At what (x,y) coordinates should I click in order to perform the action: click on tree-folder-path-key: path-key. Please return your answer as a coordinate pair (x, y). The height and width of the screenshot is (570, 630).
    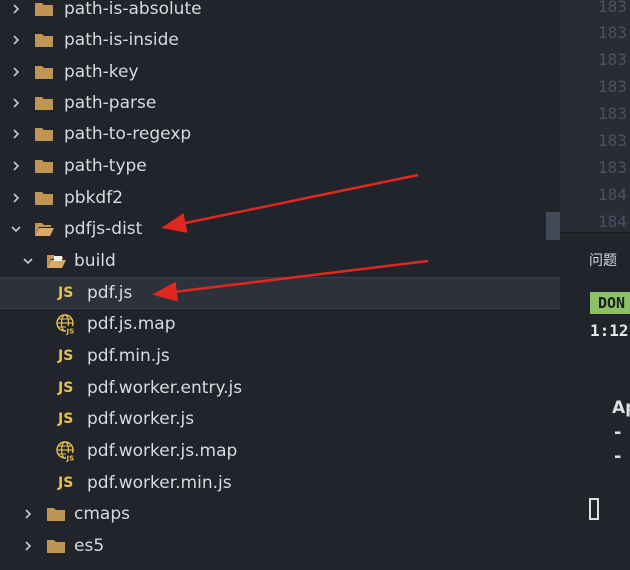
    Looking at the image, I should click on (280, 72).